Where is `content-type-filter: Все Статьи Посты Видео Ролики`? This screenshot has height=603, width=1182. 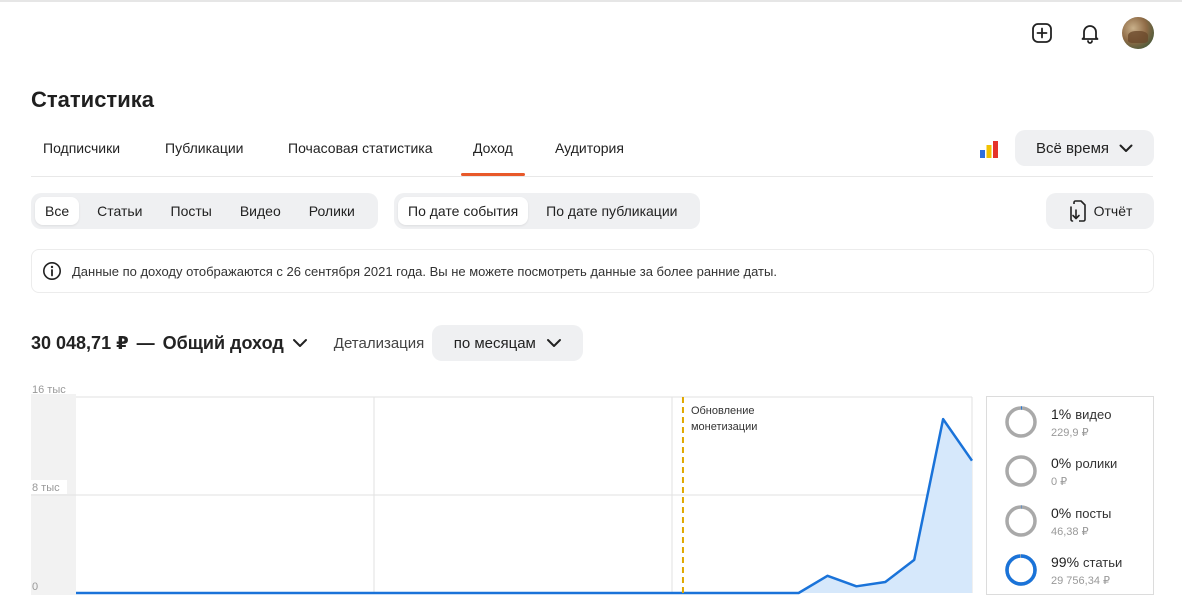 content-type-filter: Все Статьи Посты Видео Ролики is located at coordinates (204, 211).